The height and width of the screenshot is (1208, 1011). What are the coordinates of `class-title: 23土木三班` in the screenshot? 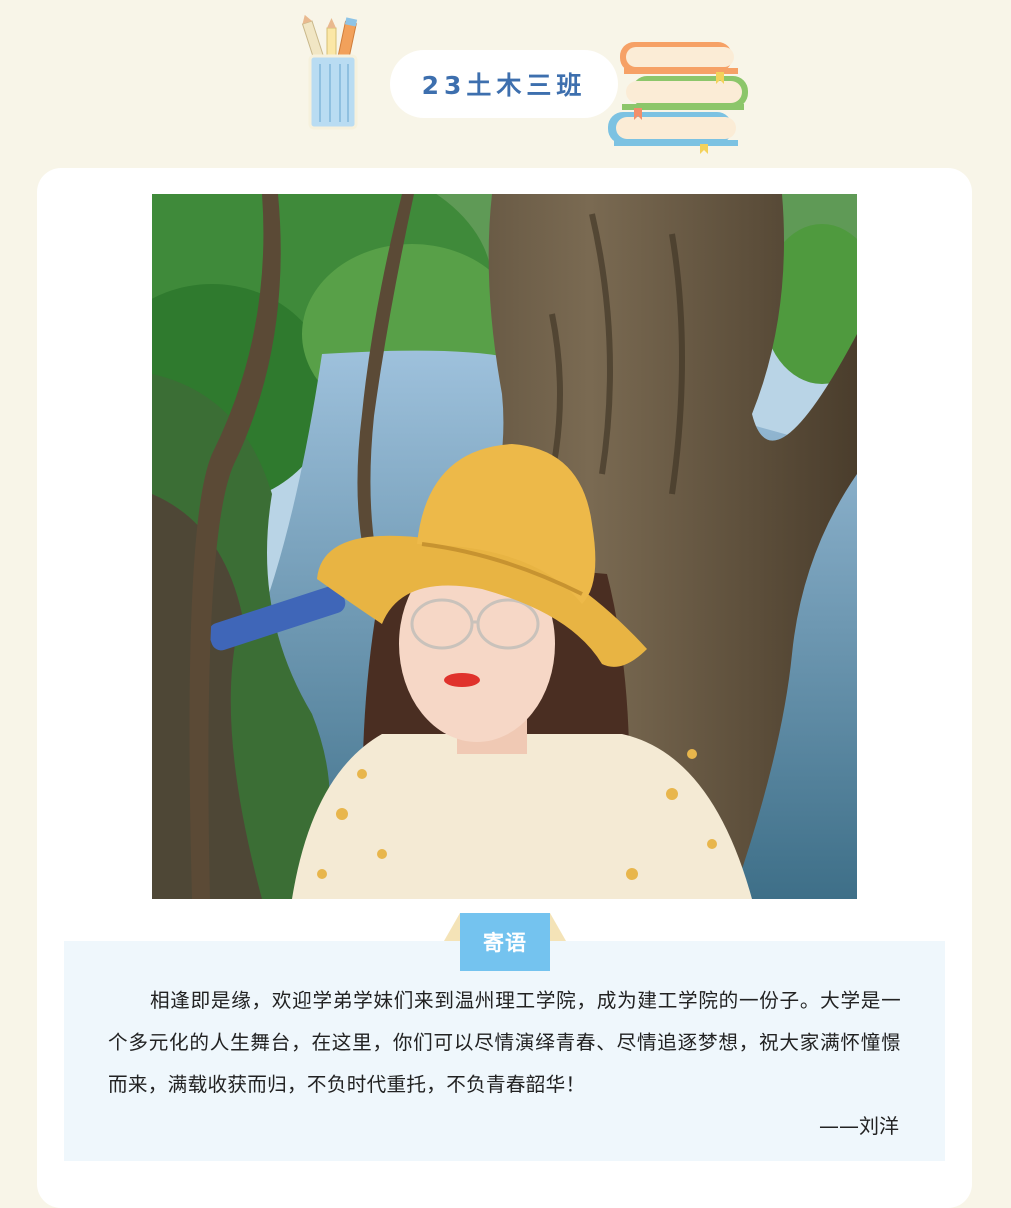 It's located at (504, 85).